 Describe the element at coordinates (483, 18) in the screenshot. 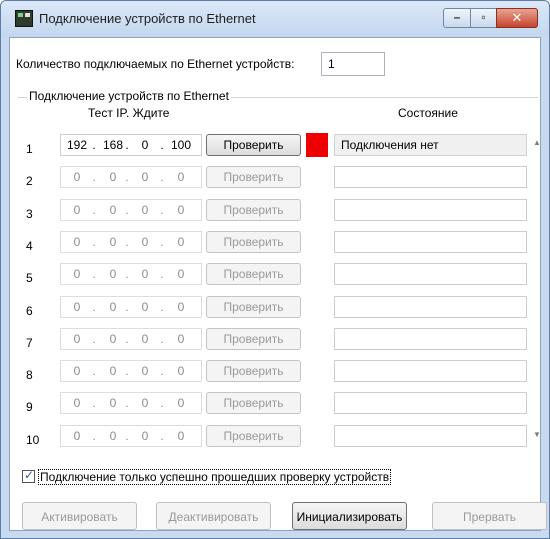

I see `maximize-button: ▫` at that location.